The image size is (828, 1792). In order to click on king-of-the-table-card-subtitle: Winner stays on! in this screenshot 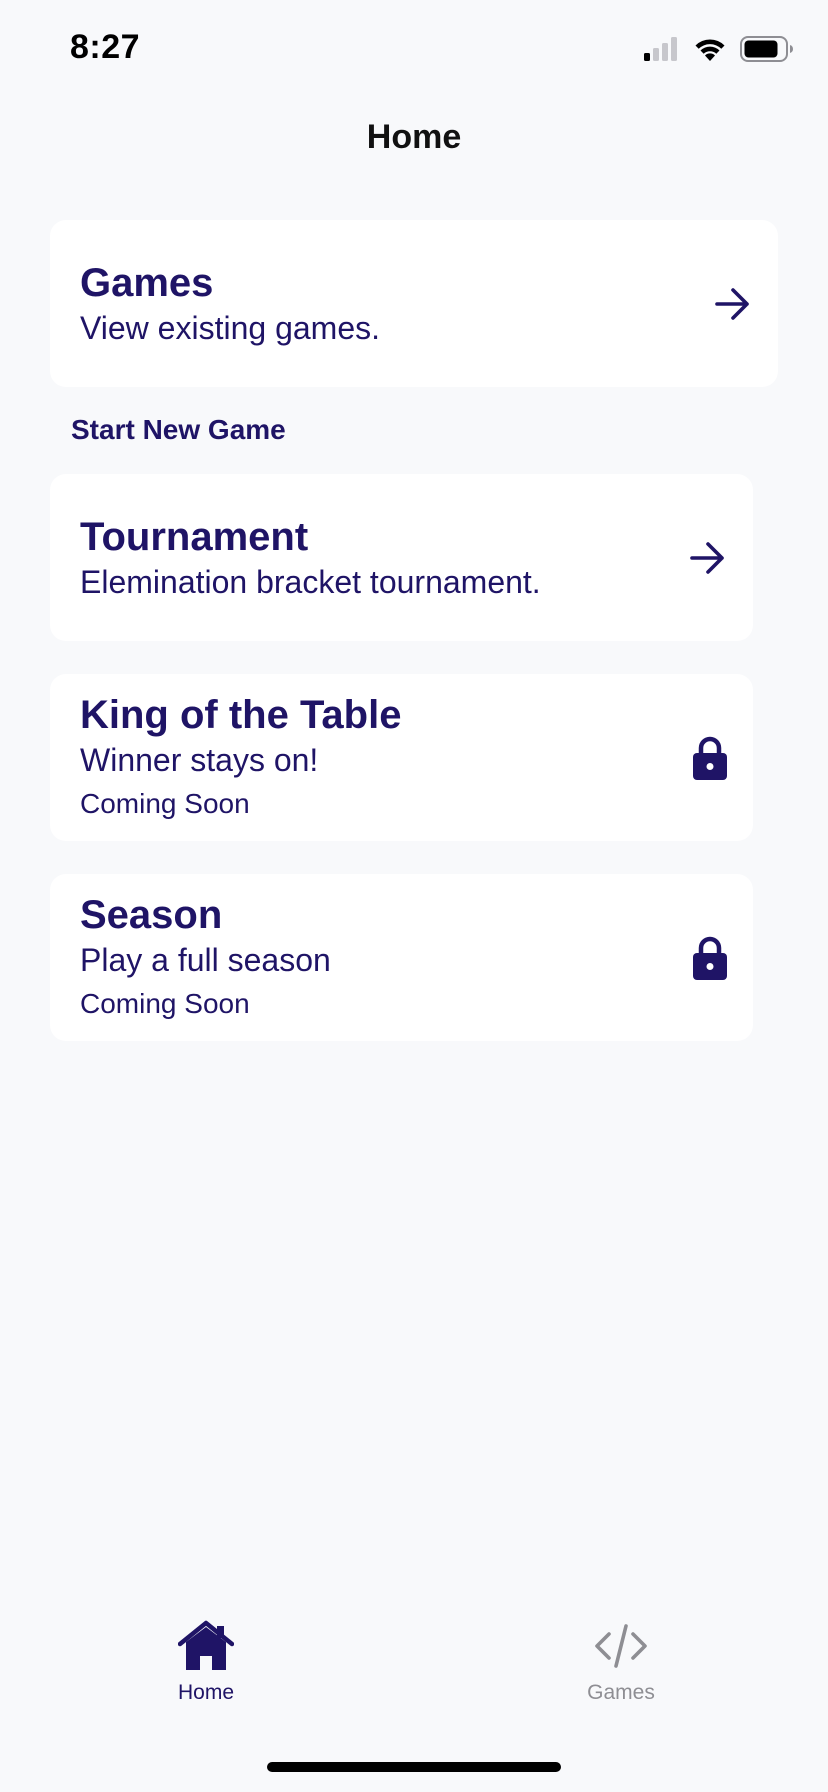, I will do `click(199, 760)`.